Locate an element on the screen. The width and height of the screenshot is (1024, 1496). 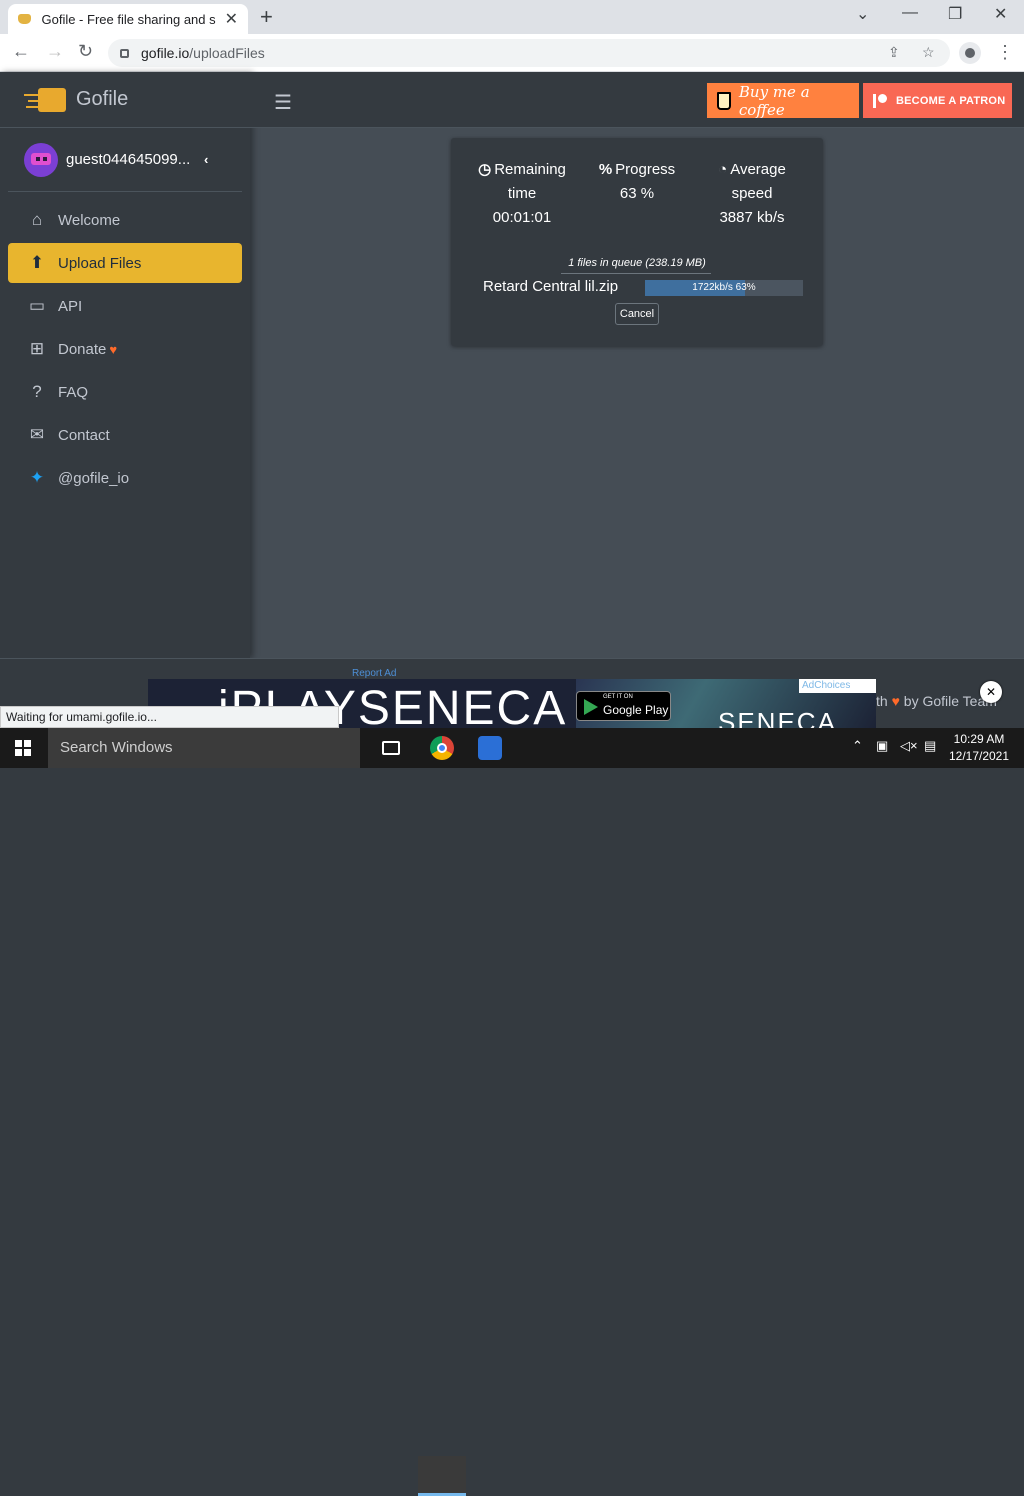
sidebar-item-label: API is located at coordinates (70, 306).